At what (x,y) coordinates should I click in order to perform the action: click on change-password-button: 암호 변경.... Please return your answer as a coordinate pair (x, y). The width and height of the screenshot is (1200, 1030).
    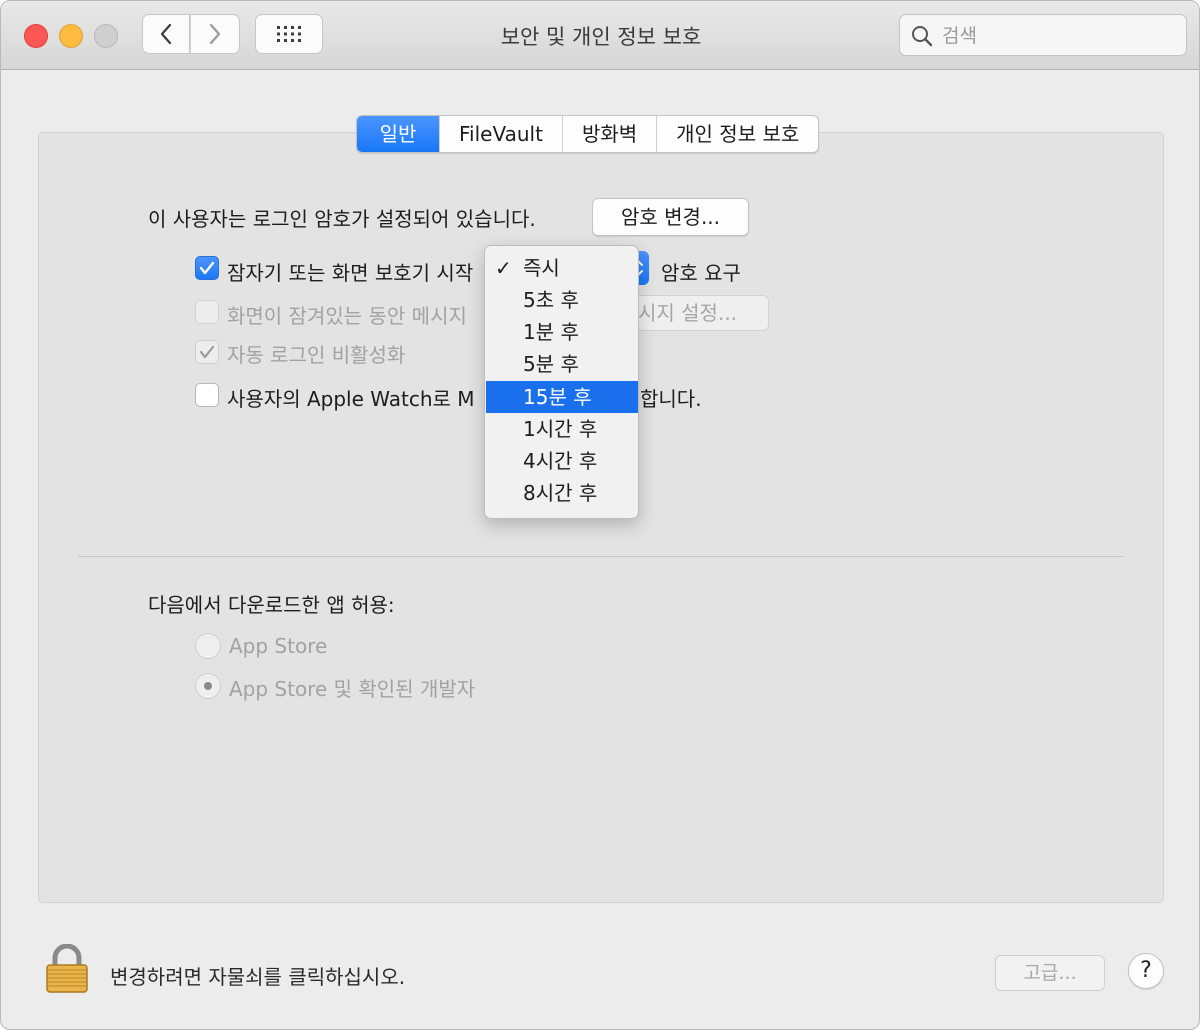
    Looking at the image, I should click on (670, 217).